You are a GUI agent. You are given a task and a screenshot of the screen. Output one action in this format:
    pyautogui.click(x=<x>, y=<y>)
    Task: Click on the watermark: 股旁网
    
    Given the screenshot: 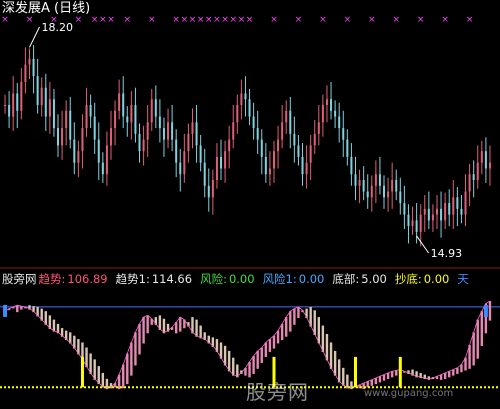 What is the action you would take?
    pyautogui.click(x=277, y=392)
    